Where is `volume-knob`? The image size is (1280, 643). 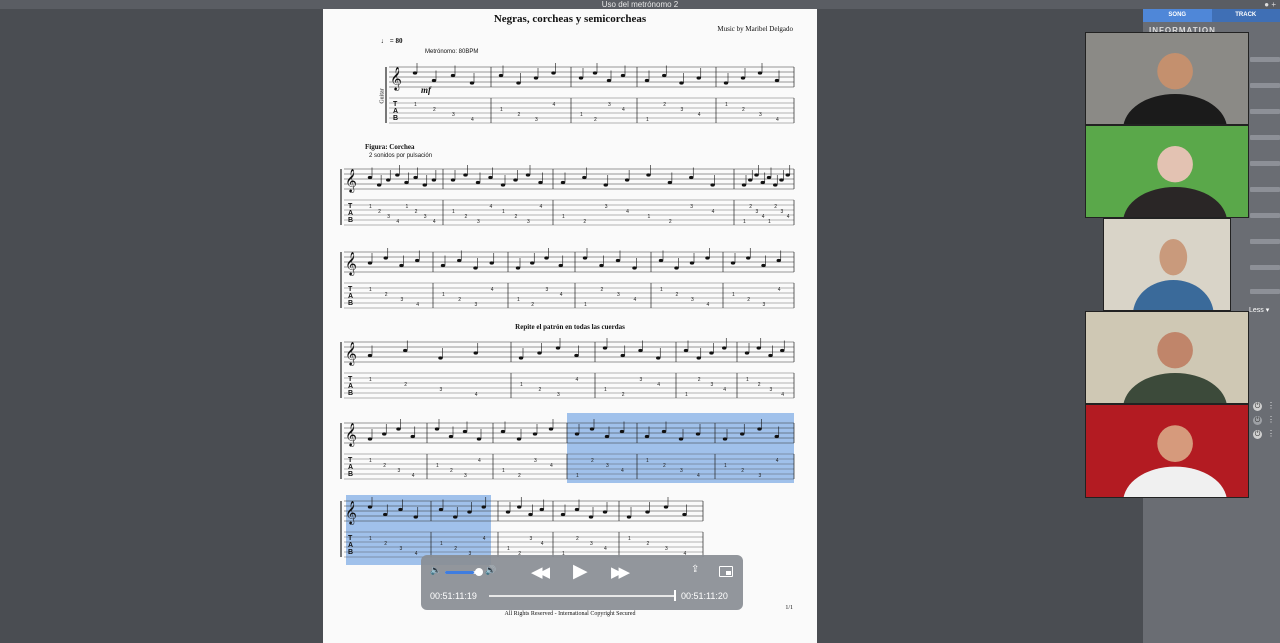 volume-knob is located at coordinates (479, 572).